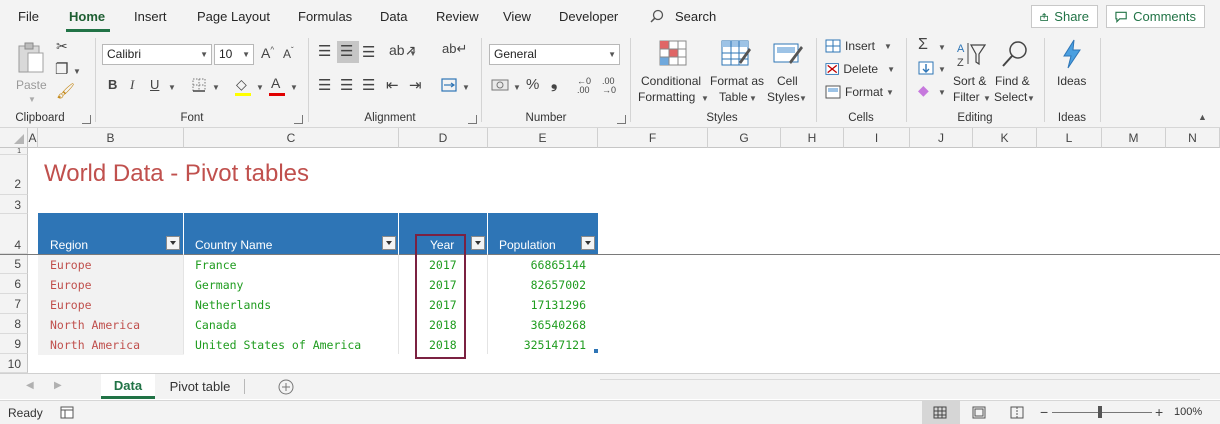 The image size is (1220, 424). What do you see at coordinates (941, 138) in the screenshot?
I see `column-header-j: J` at bounding box center [941, 138].